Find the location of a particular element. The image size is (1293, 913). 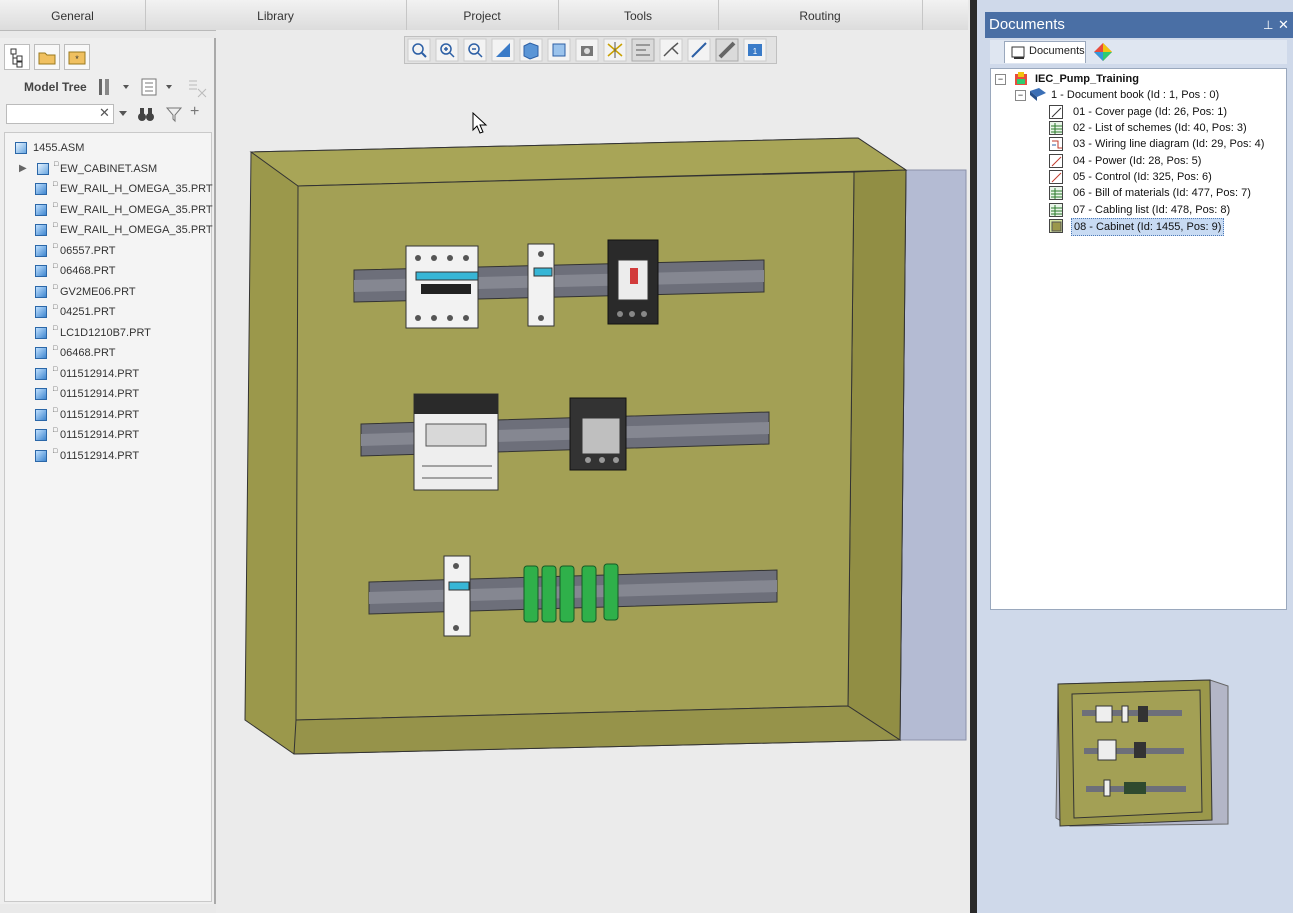

cover-page-icon is located at coordinates (1056, 112).